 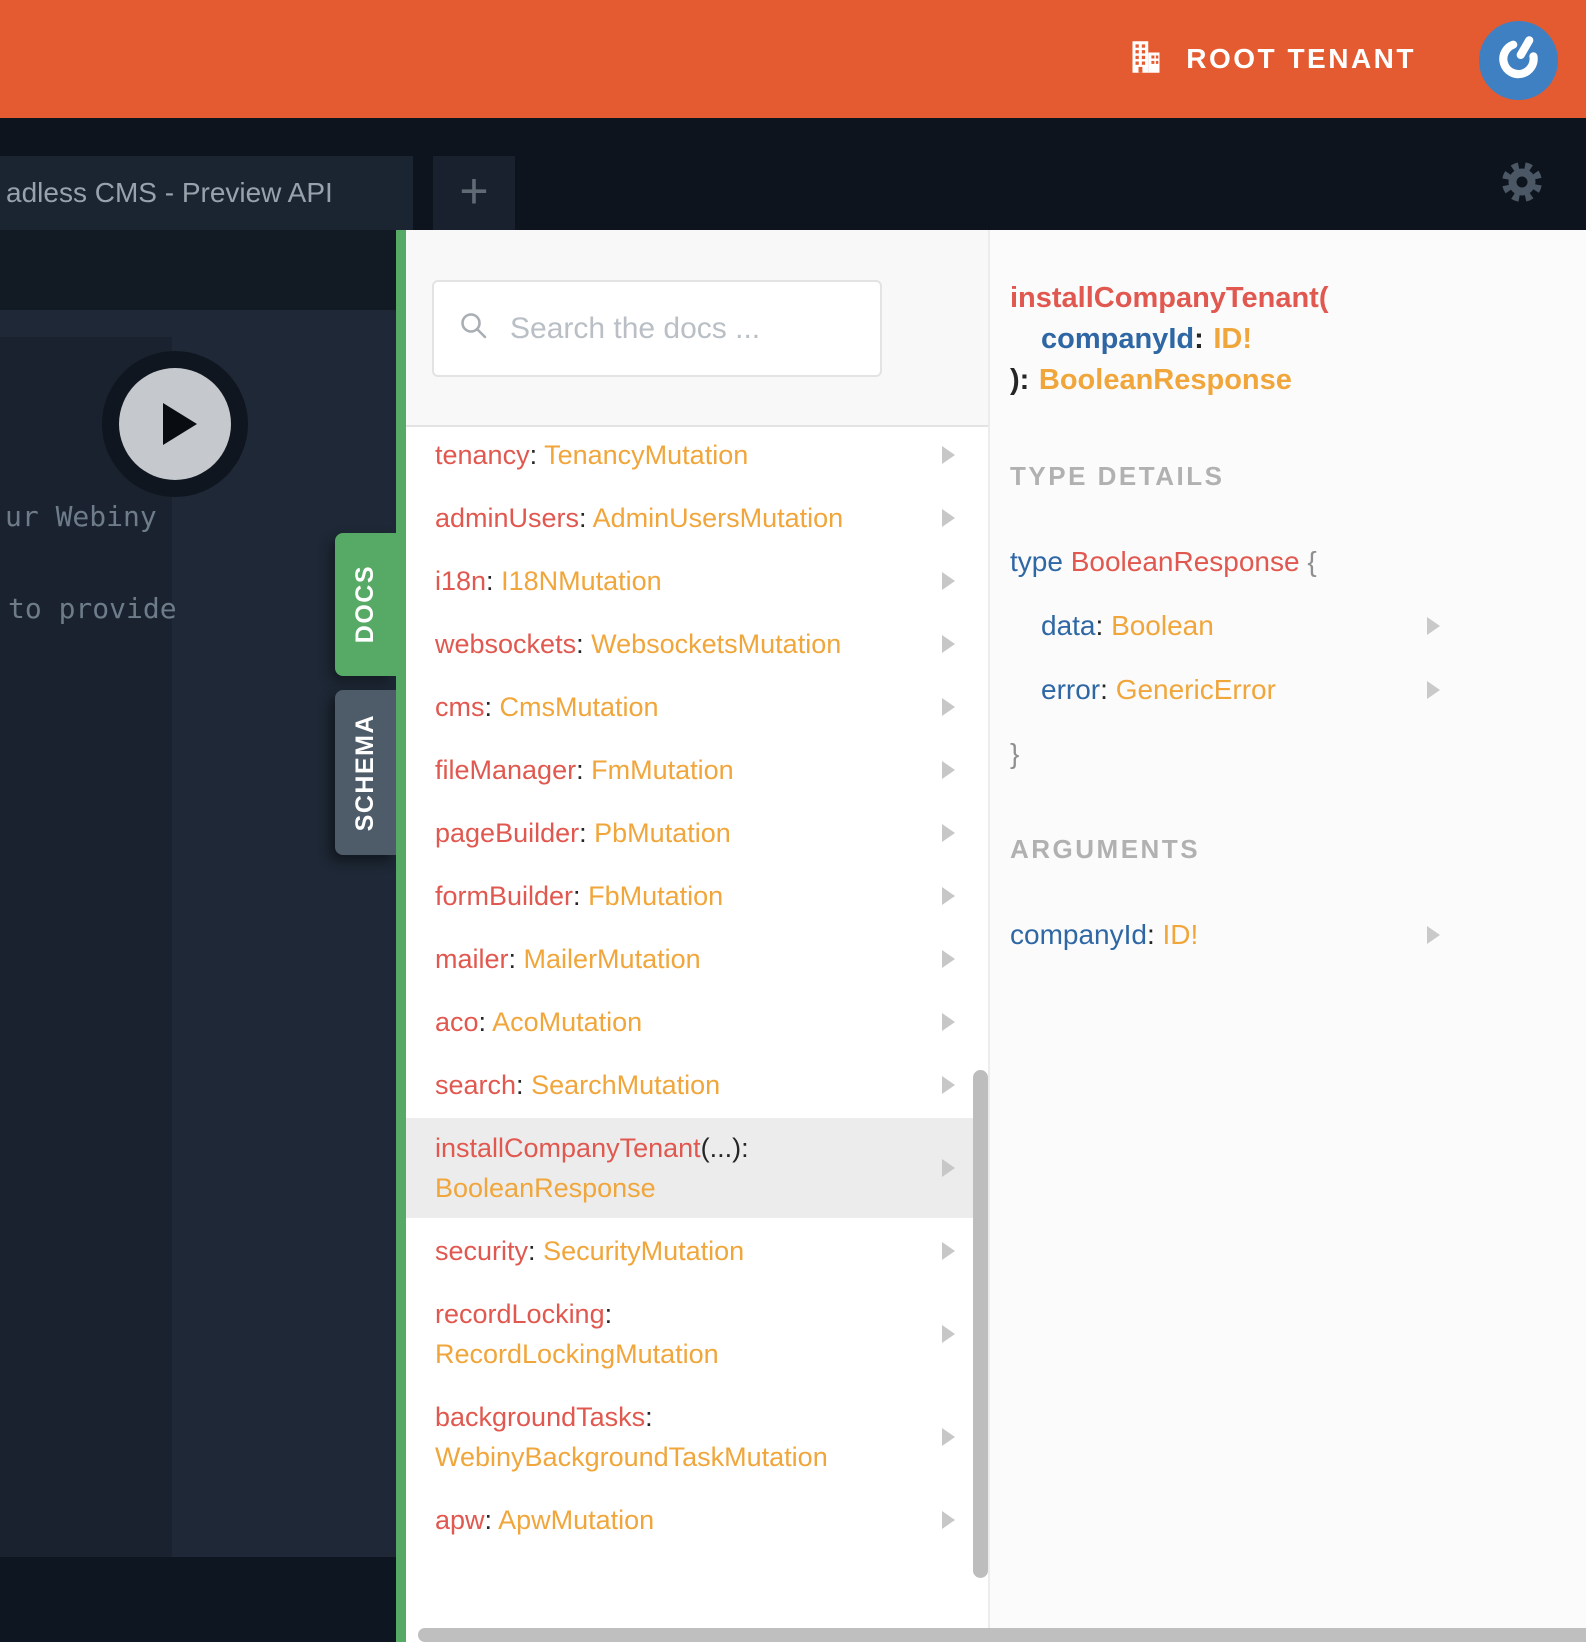 I want to click on user-avatar, so click(x=1518, y=60).